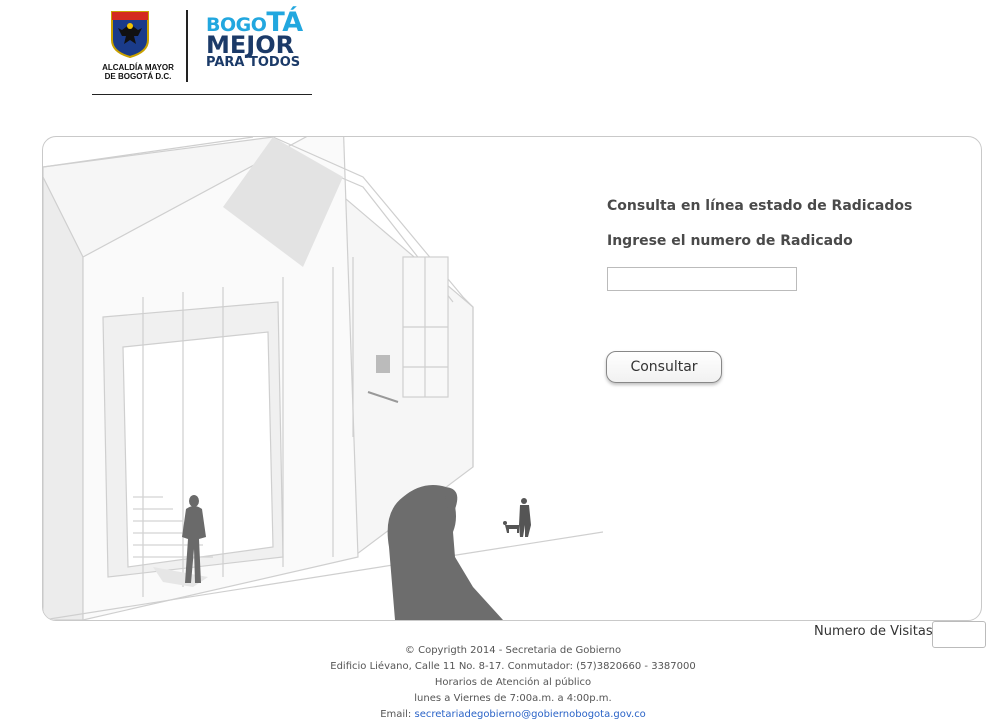 Image resolution: width=1006 pixels, height=724 pixels. What do you see at coordinates (130, 34) in the screenshot?
I see `bogota-coat-of-arms-icon` at bounding box center [130, 34].